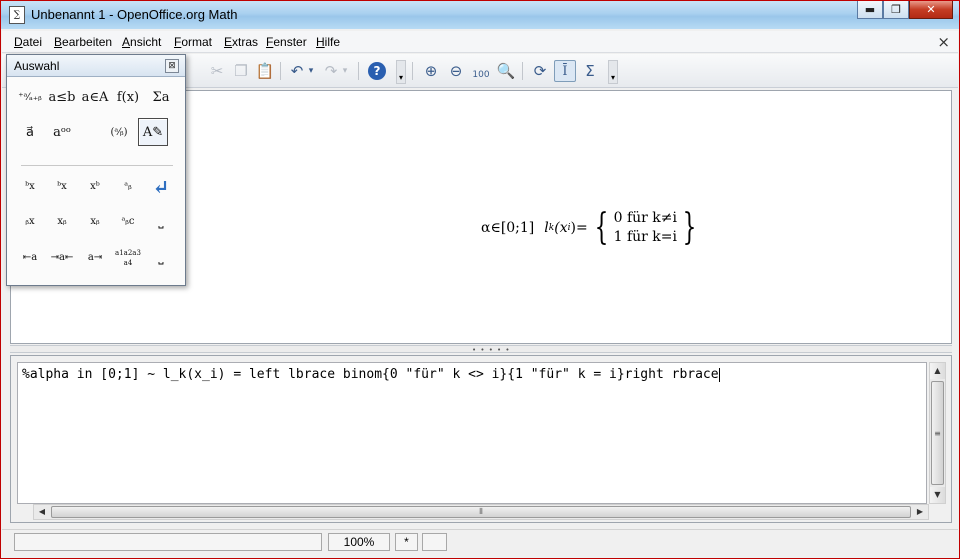 The width and height of the screenshot is (960, 559). What do you see at coordinates (62, 258) in the screenshot?
I see `align-center-icon: ⇥a⇤` at bounding box center [62, 258].